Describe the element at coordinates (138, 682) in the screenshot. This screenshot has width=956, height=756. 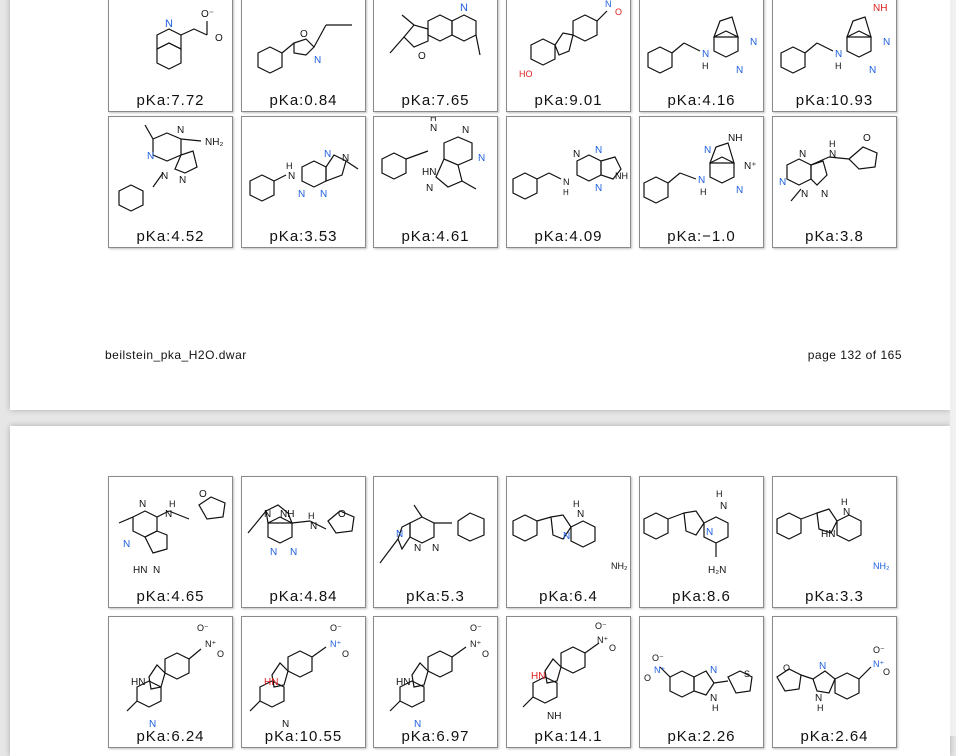
I see `svg-text: HN` at that location.